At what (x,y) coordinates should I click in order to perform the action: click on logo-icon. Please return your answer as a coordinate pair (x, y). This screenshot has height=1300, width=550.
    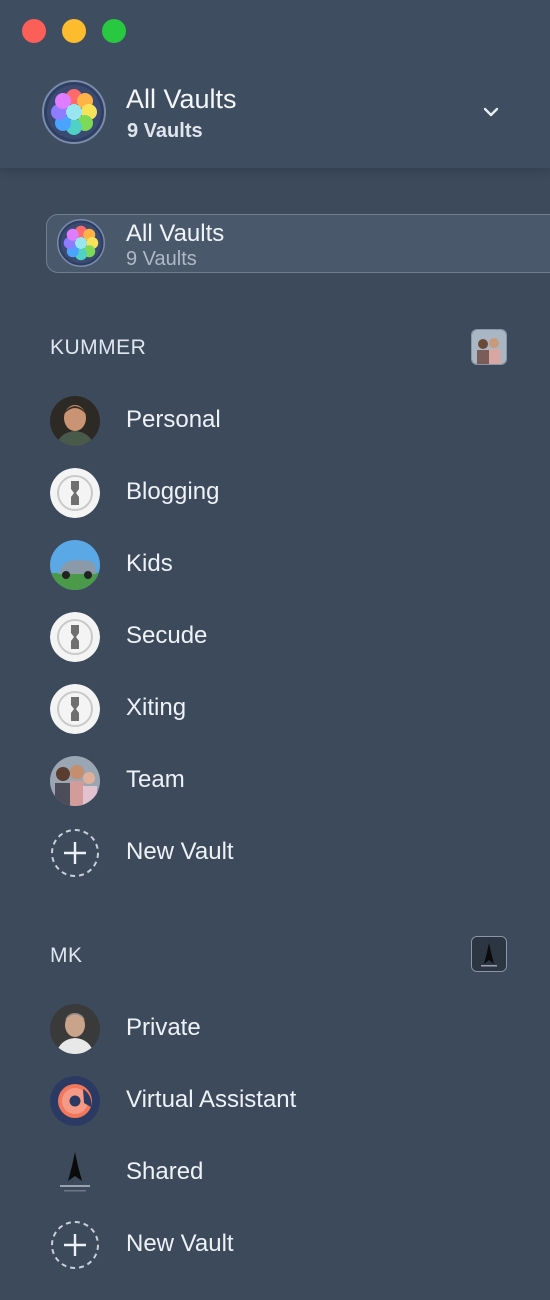
    Looking at the image, I should click on (75, 1173).